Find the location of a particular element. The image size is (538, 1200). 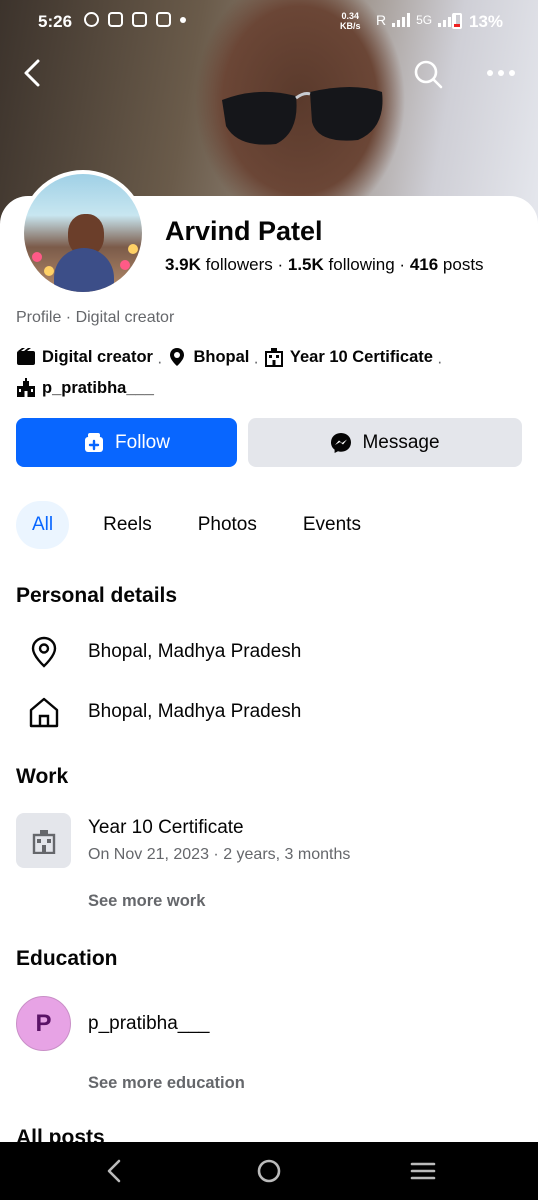

more-notifications-dot-icon is located at coordinates (183, 19).